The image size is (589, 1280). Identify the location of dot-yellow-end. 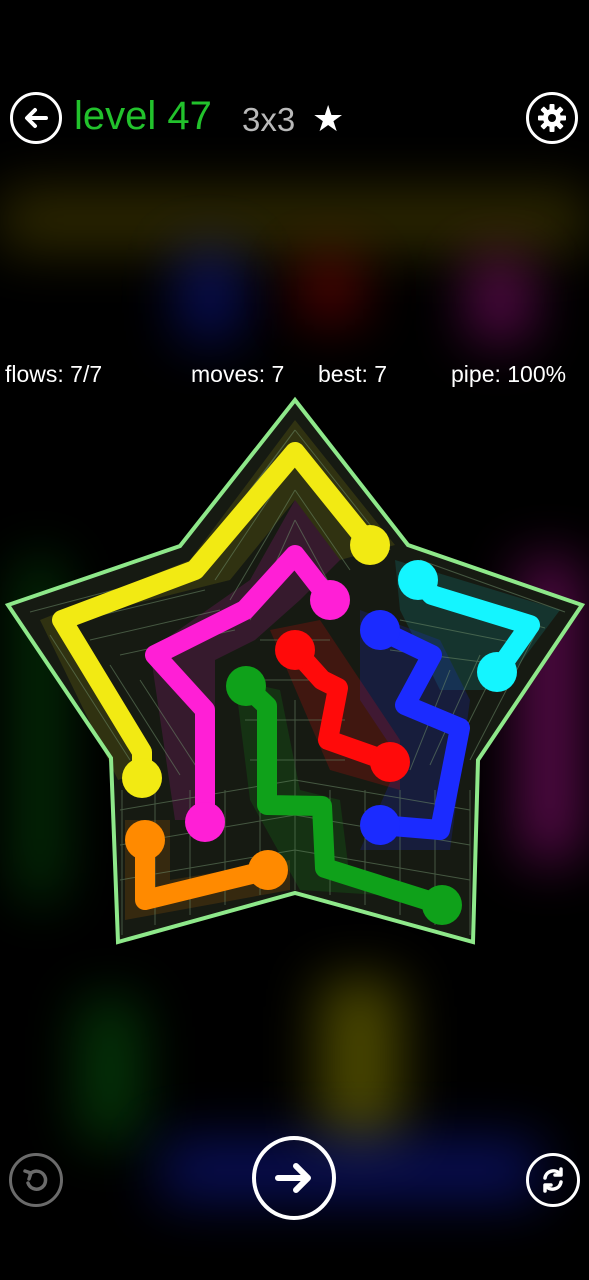
(142, 778).